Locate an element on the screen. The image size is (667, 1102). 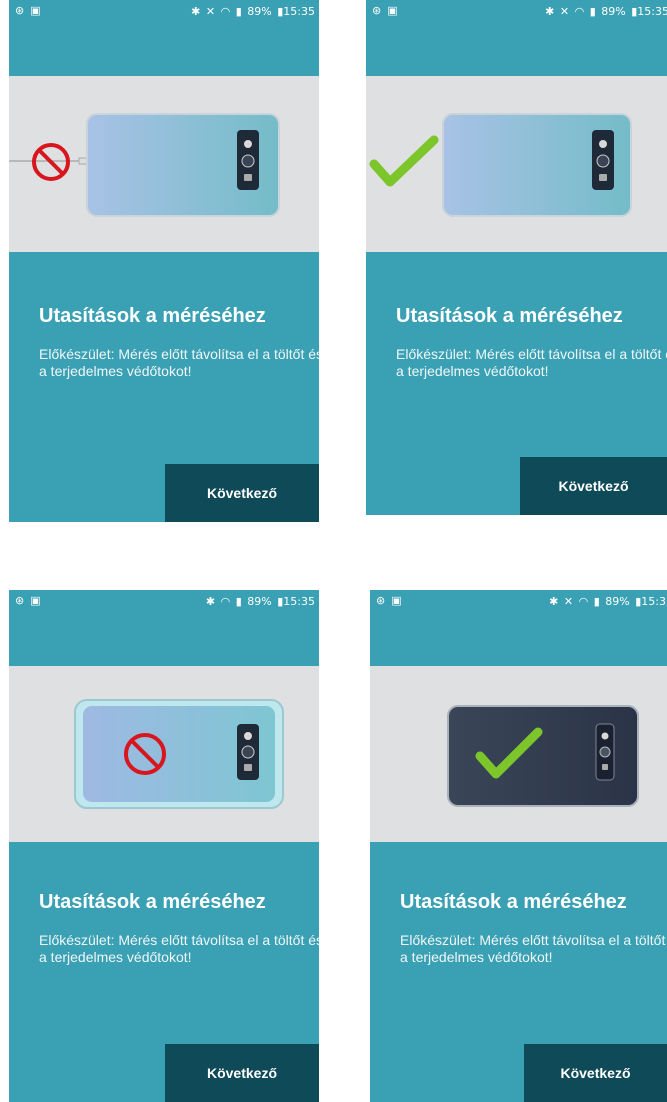
status-bar: ⊛ ▣ ✱ ◠ ▮ 89% ▮15:35 is located at coordinates (164, 602).